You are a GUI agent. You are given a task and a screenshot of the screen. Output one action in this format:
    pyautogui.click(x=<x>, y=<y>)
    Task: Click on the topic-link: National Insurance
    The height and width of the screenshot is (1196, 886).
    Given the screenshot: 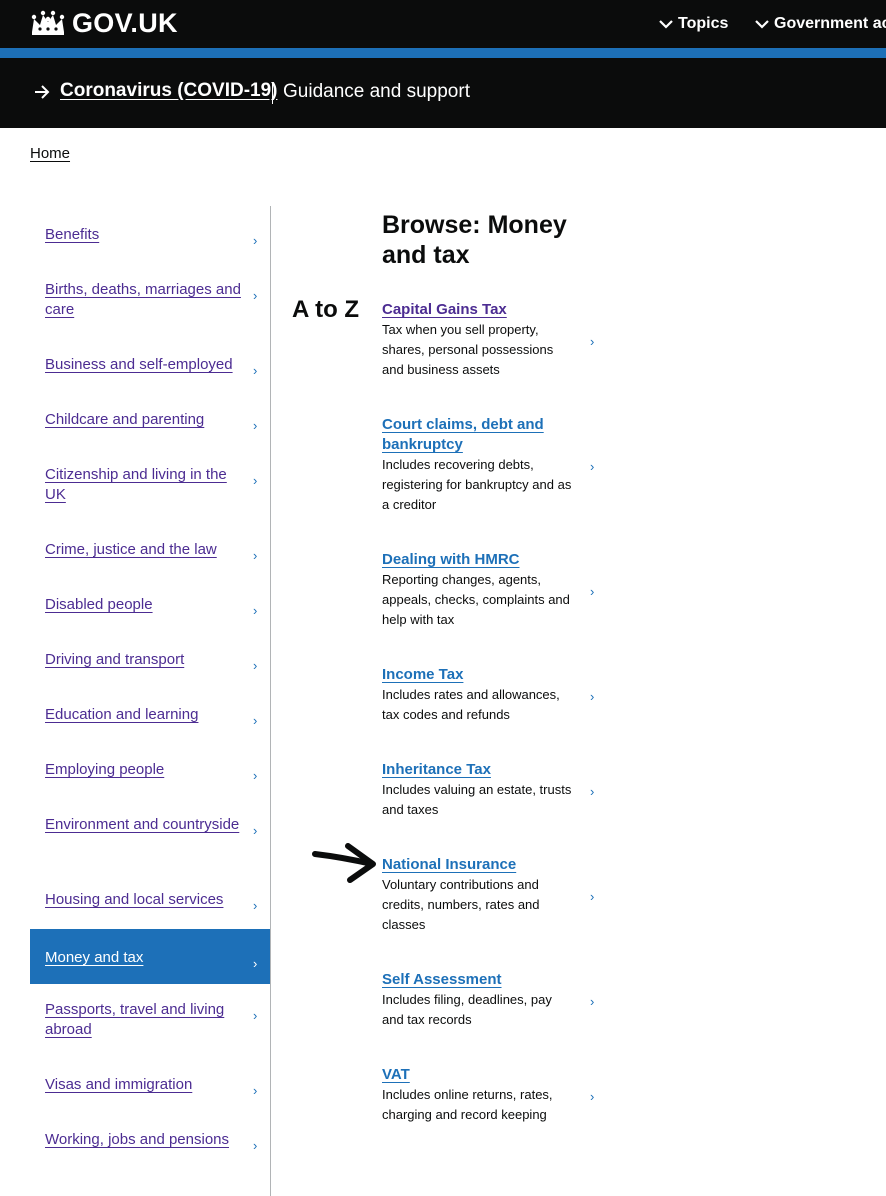 What is the action you would take?
    pyautogui.click(x=477, y=865)
    